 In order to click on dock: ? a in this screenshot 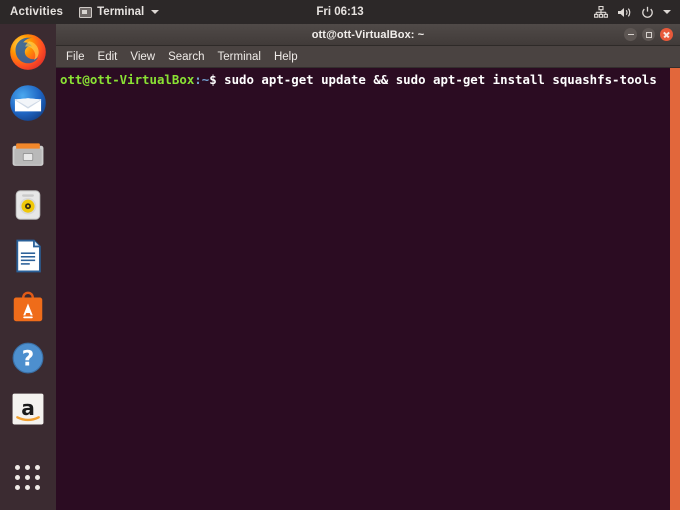, I will do `click(28, 267)`.